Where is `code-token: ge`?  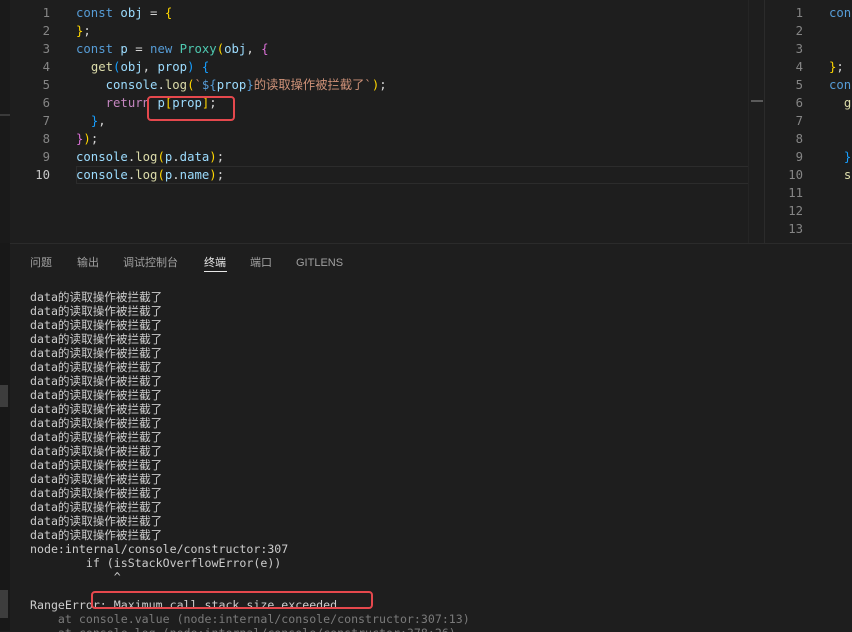
code-token: ge is located at coordinates (847, 103).